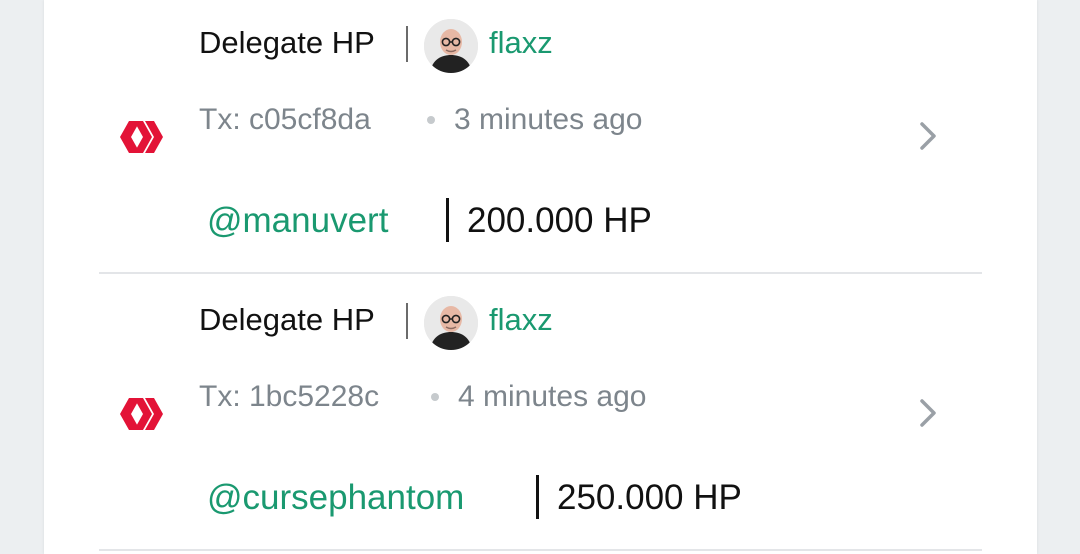 This screenshot has height=554, width=1080. What do you see at coordinates (297, 221) in the screenshot?
I see `delegatee-link: @manuvert` at bounding box center [297, 221].